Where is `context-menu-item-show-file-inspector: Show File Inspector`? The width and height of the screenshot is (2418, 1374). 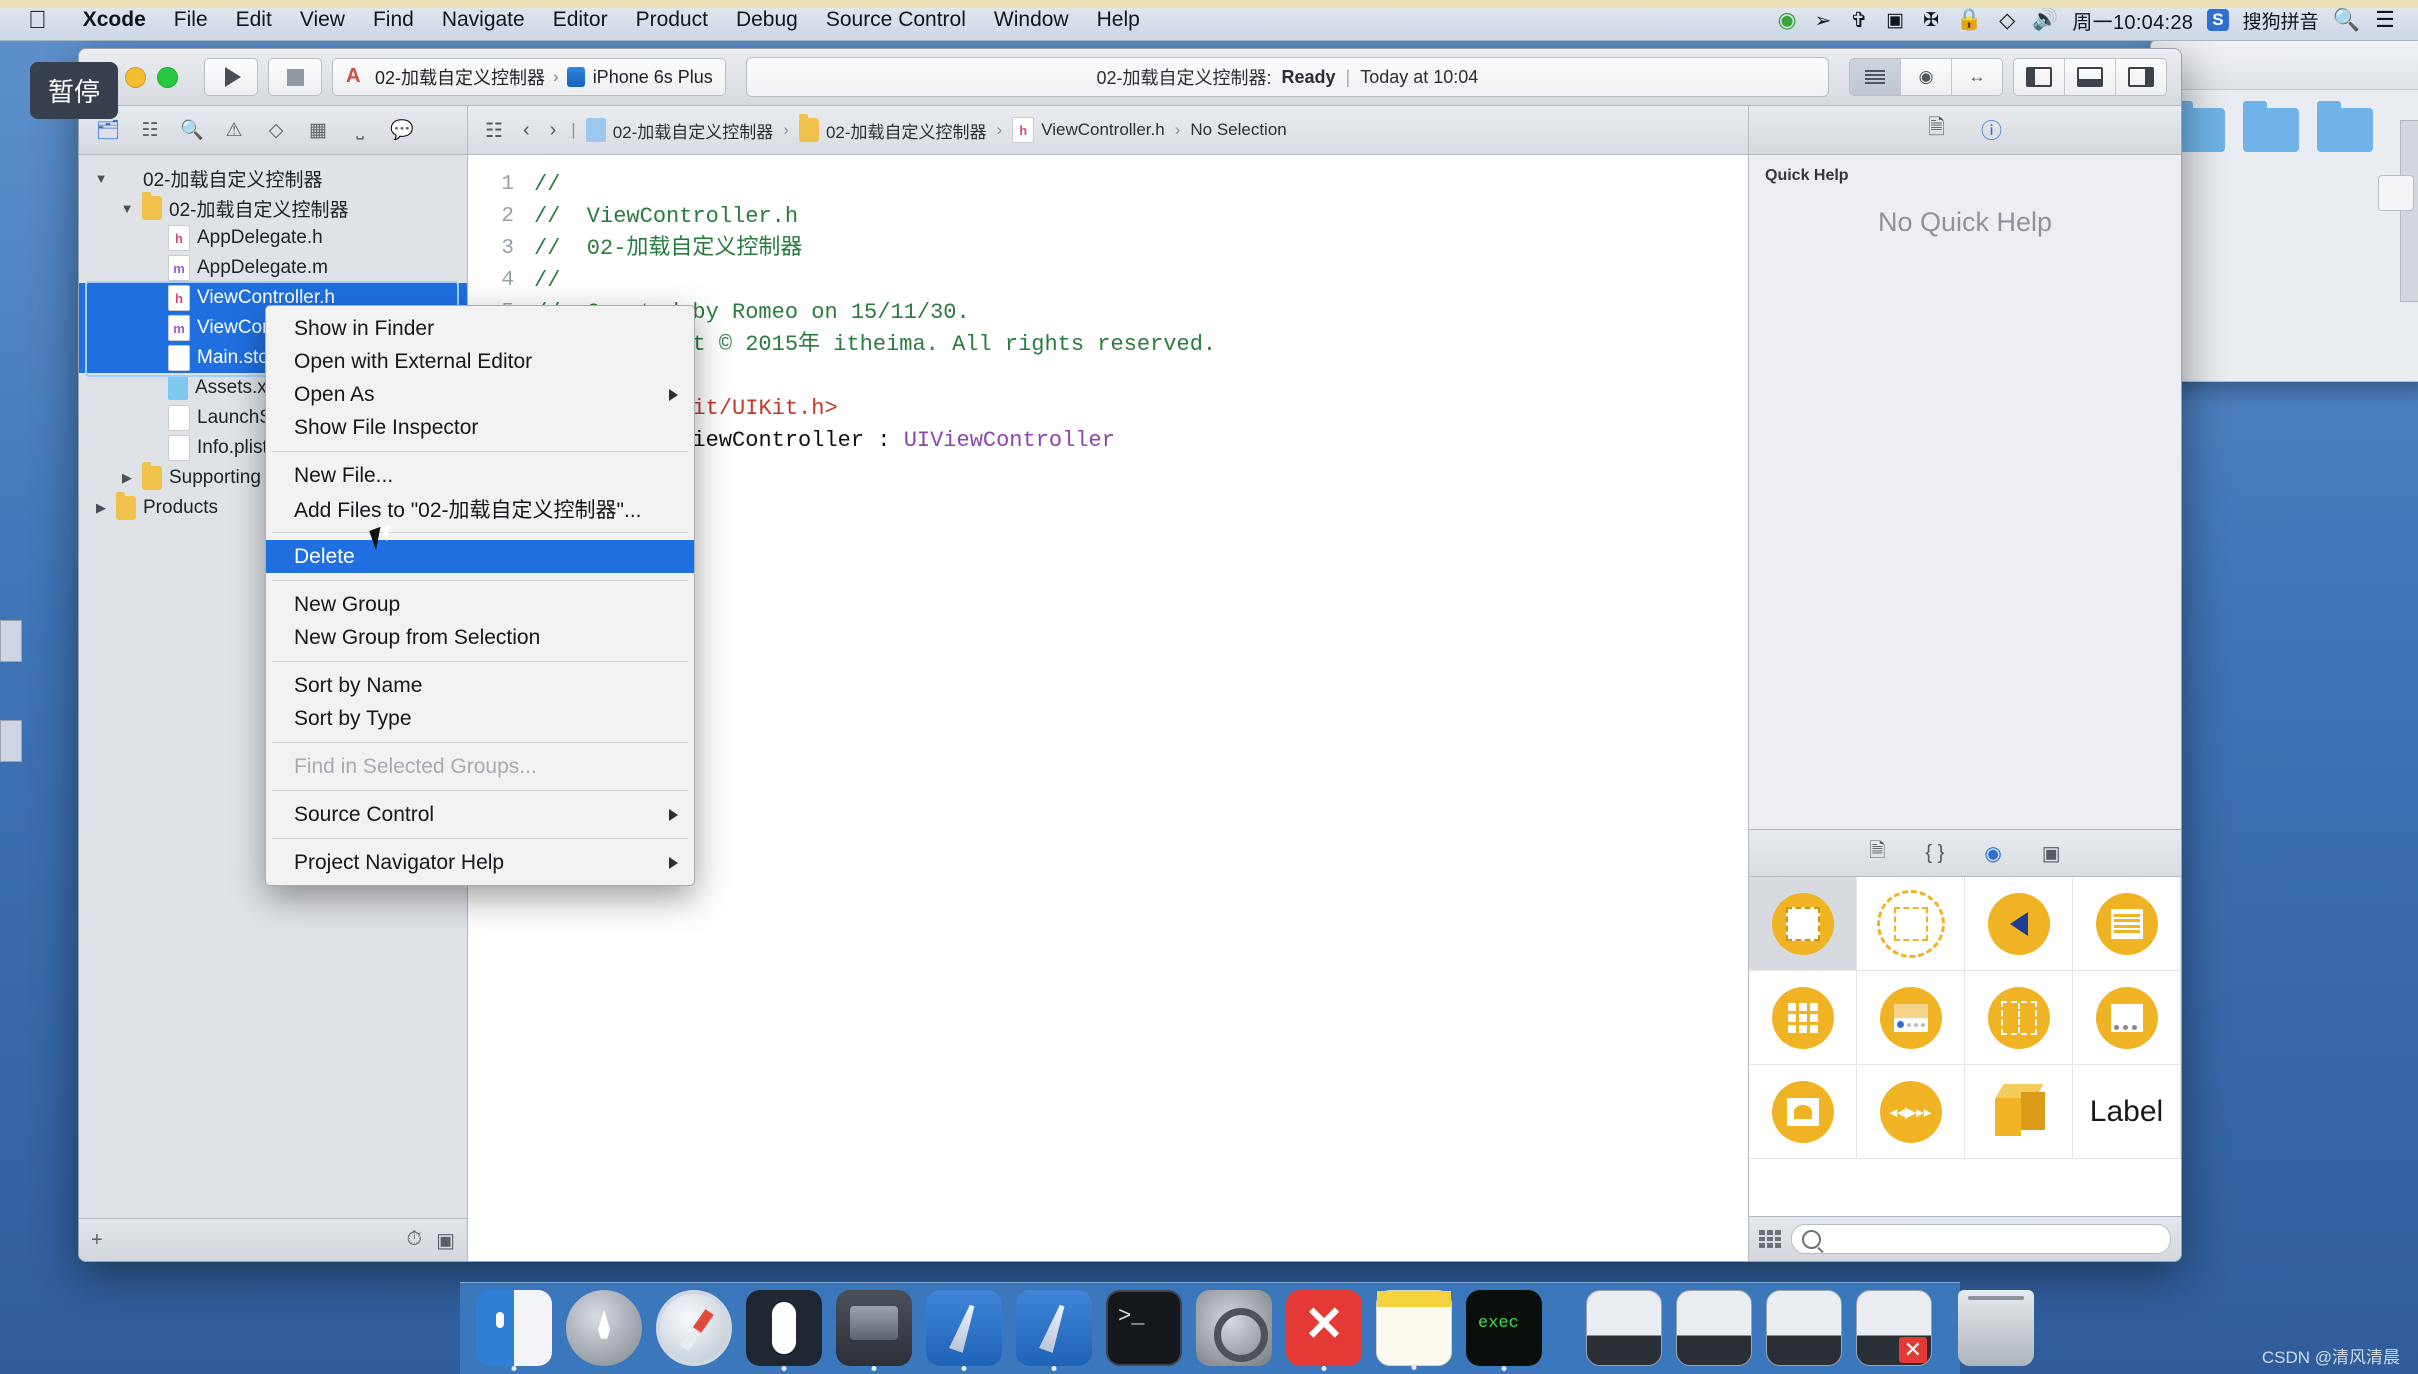 context-menu-item-show-file-inspector: Show File Inspector is located at coordinates (480, 427).